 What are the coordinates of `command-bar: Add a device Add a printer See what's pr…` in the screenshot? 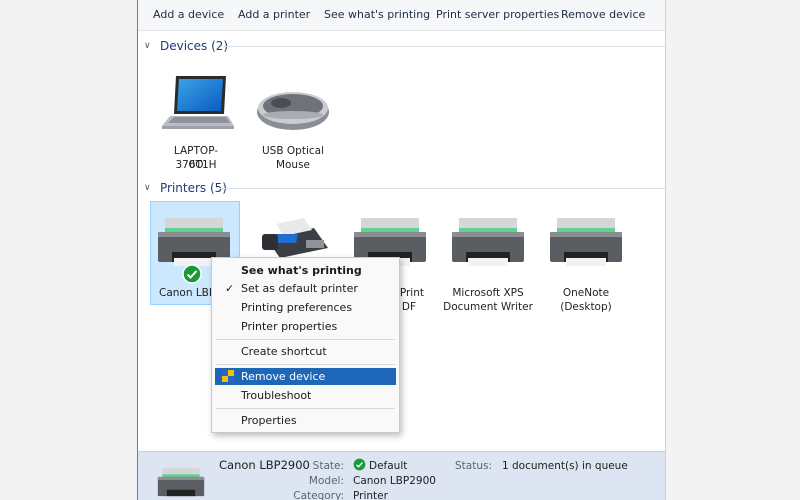 It's located at (401, 15).